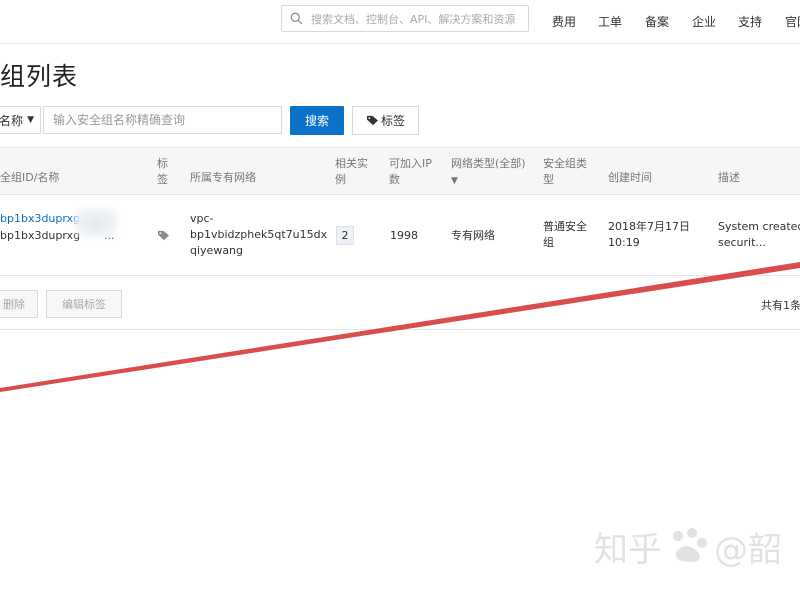  Describe the element at coordinates (96, 223) in the screenshot. I see `redaction-blur` at that location.